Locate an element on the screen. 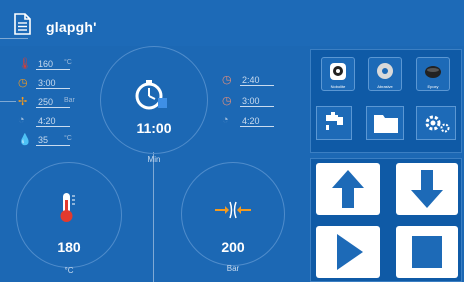 The image size is (464, 282). thermometer-icon: 🌡 is located at coordinates (25, 64).